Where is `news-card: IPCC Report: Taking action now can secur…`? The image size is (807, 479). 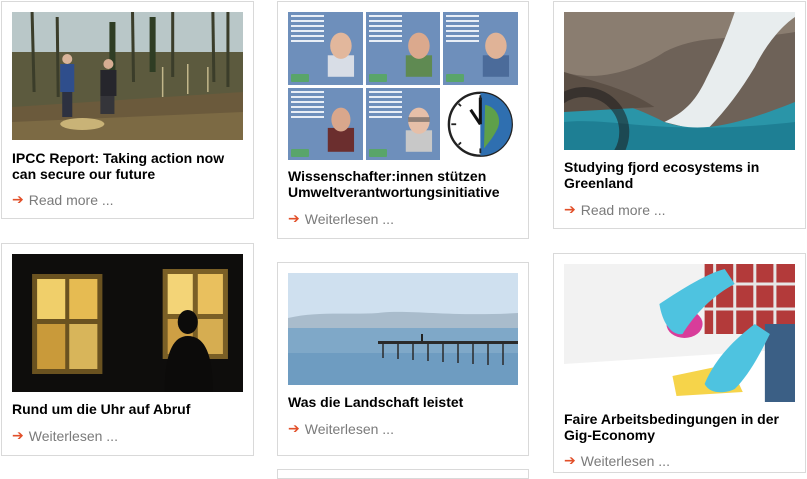 news-card: IPCC Report: Taking action now can secur… is located at coordinates (127, 110).